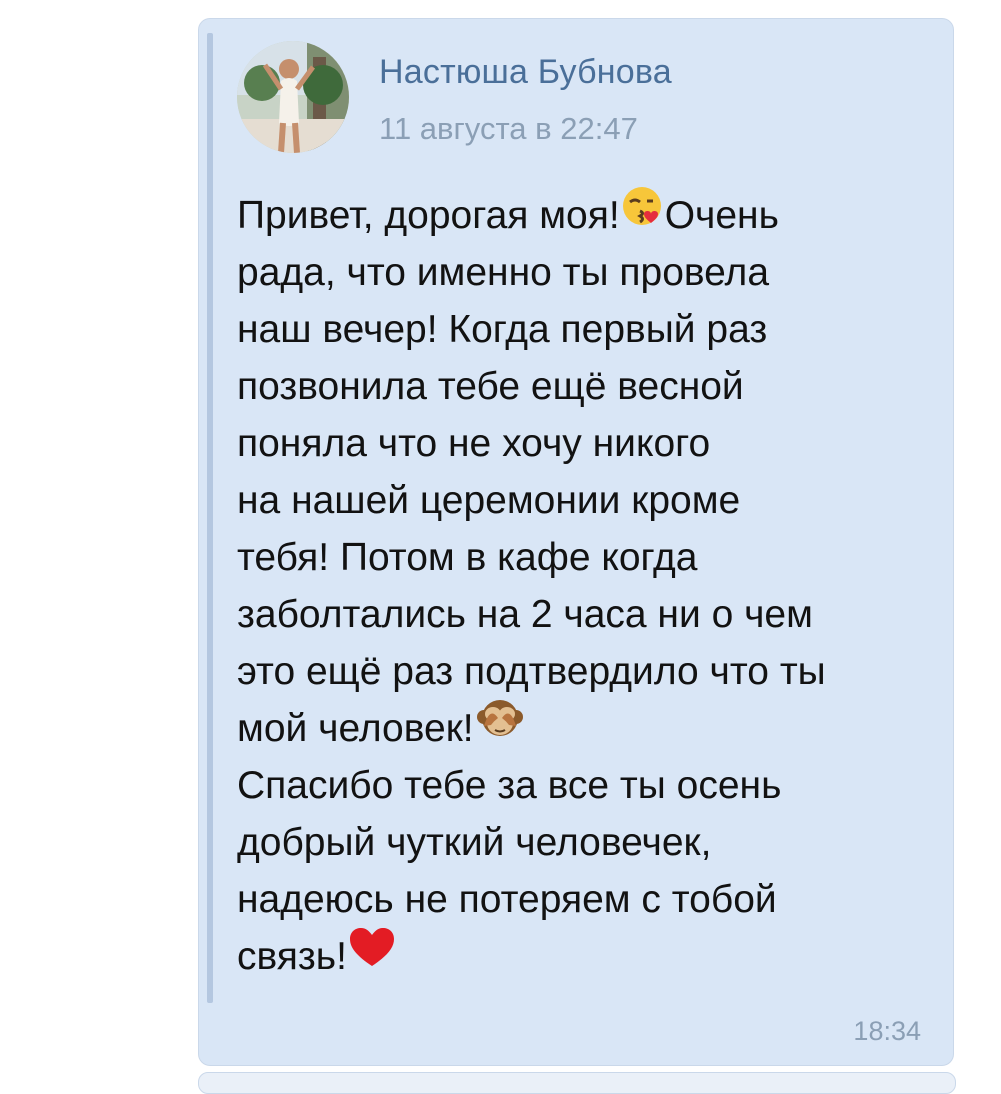 This screenshot has height=1094, width=1001. I want to click on author-name: Настюша Бубнова, so click(525, 72).